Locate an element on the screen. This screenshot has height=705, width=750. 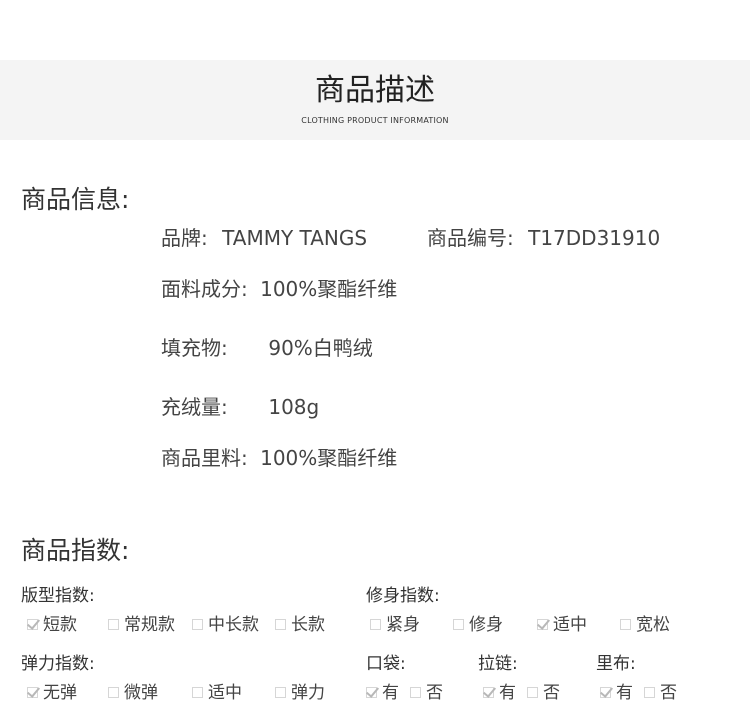
body-option-medium: 适中 is located at coordinates (562, 625).